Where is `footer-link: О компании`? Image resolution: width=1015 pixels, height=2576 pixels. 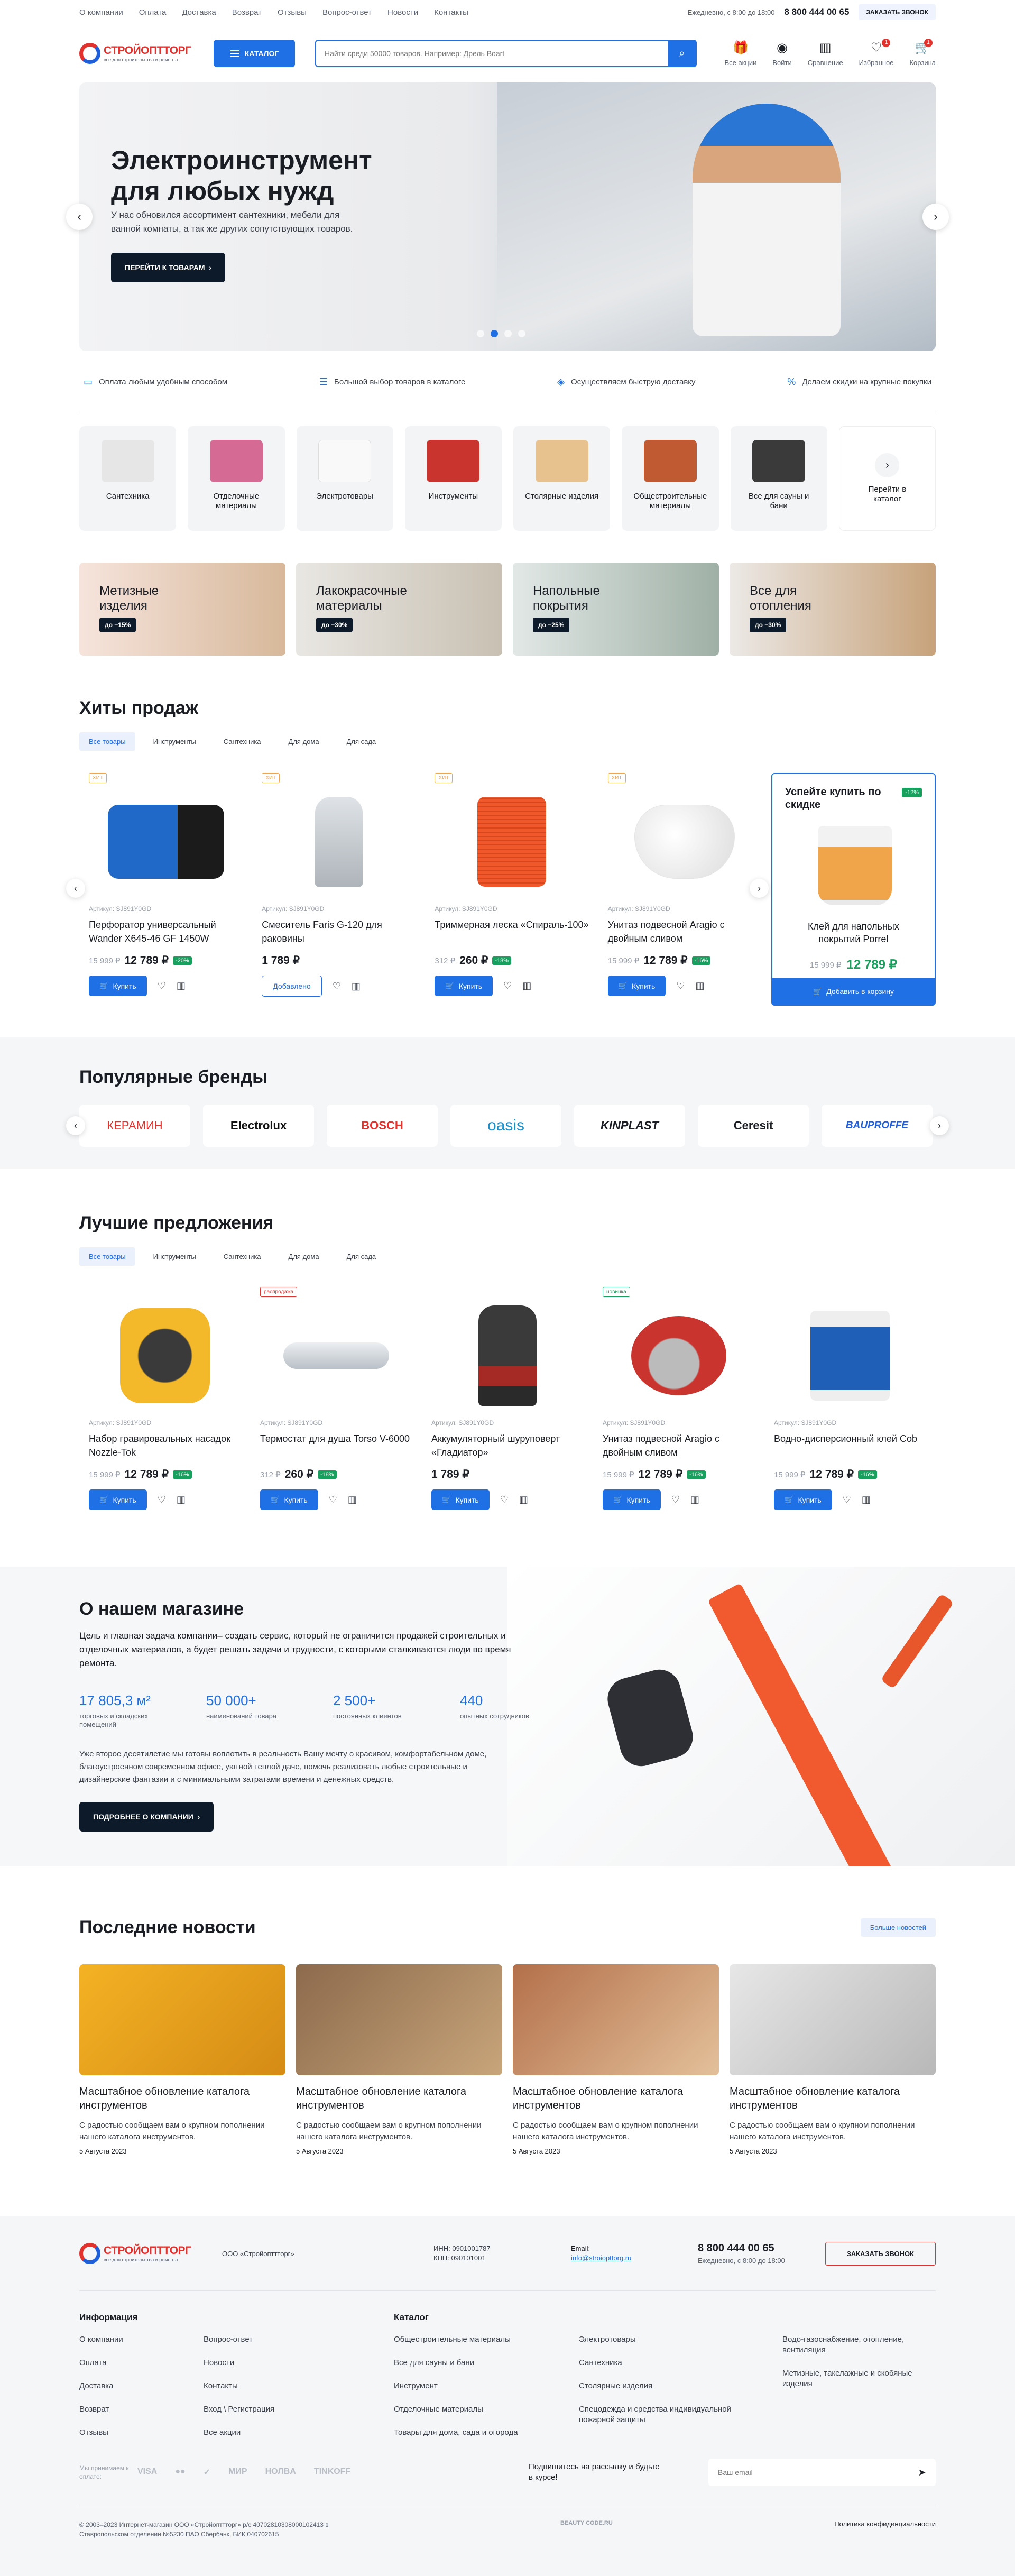
footer-link: О компании is located at coordinates (141, 2339).